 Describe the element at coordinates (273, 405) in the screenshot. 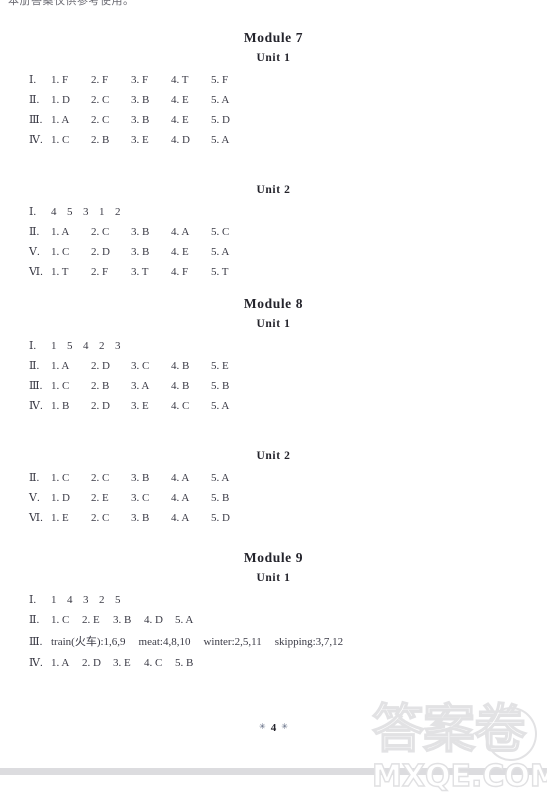

I see `answer-line: Ⅳ. 1. B 2. D 3. E 4. C 5. A` at that location.